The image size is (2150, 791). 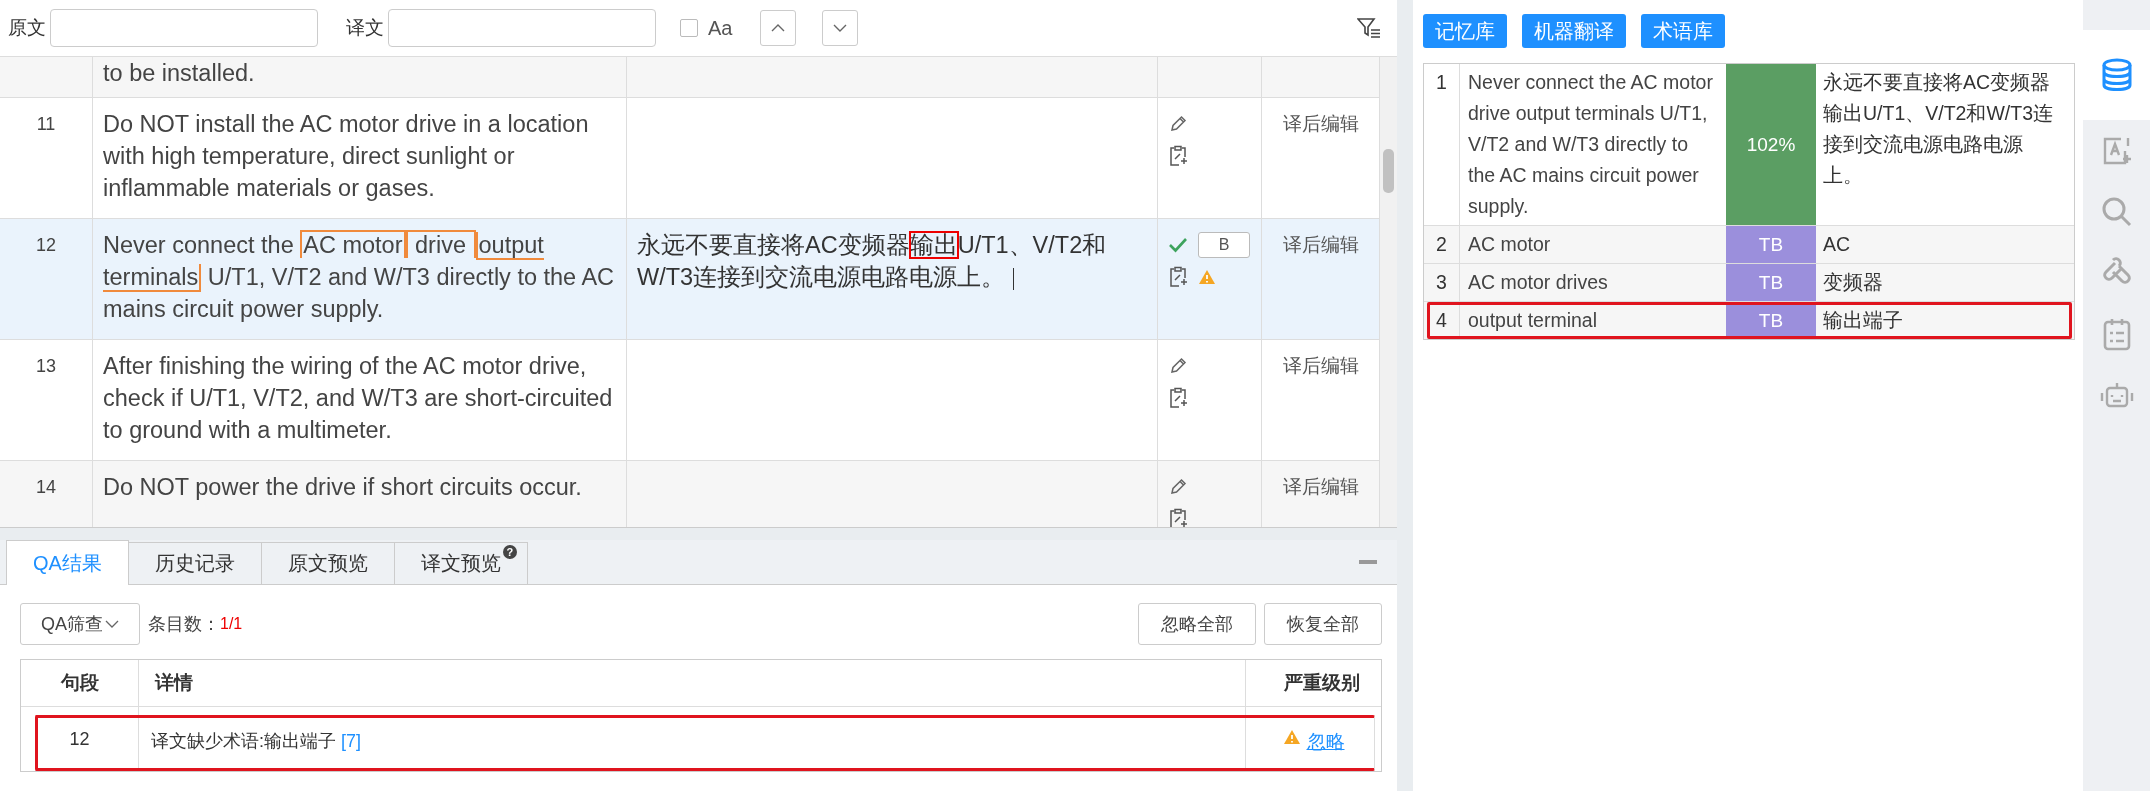 I want to click on filter-icon, so click(x=1369, y=28).